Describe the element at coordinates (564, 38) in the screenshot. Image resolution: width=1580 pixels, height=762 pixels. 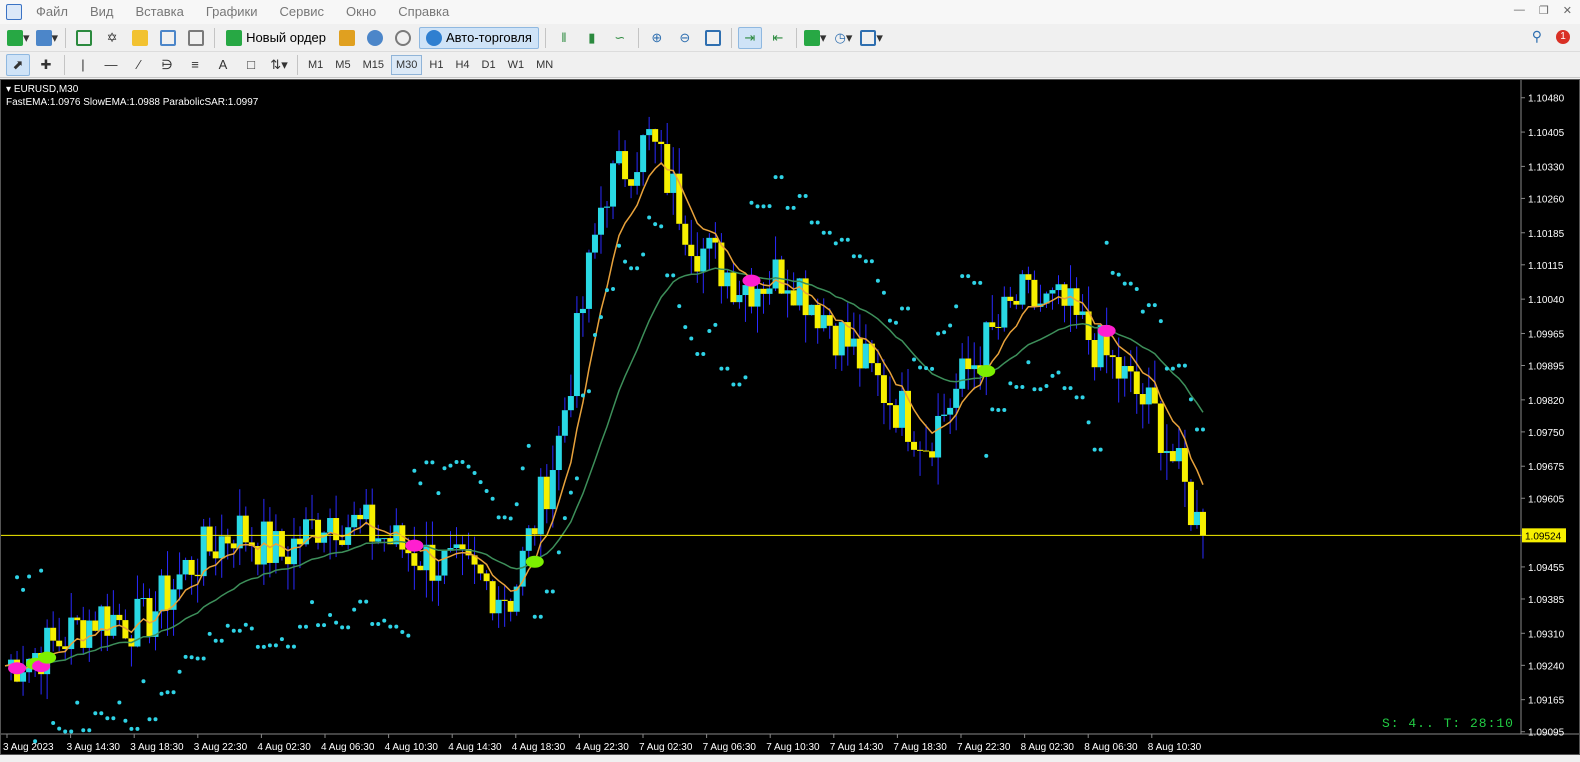
I see `bar-chart-button: ‖` at that location.